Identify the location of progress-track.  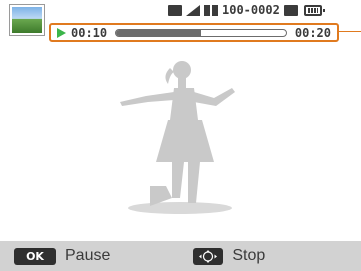
(201, 32).